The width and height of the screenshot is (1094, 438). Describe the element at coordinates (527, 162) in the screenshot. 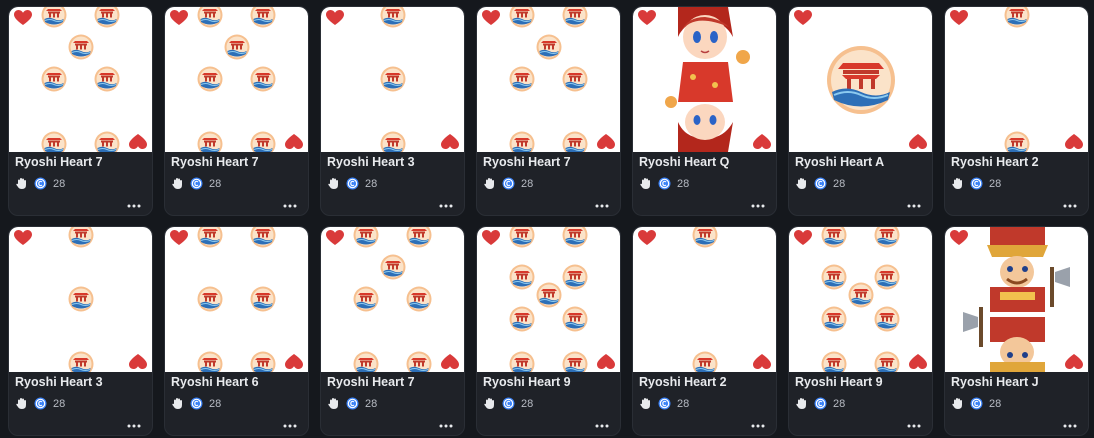

I see `card-title: Ryoshi Heart 7` at that location.